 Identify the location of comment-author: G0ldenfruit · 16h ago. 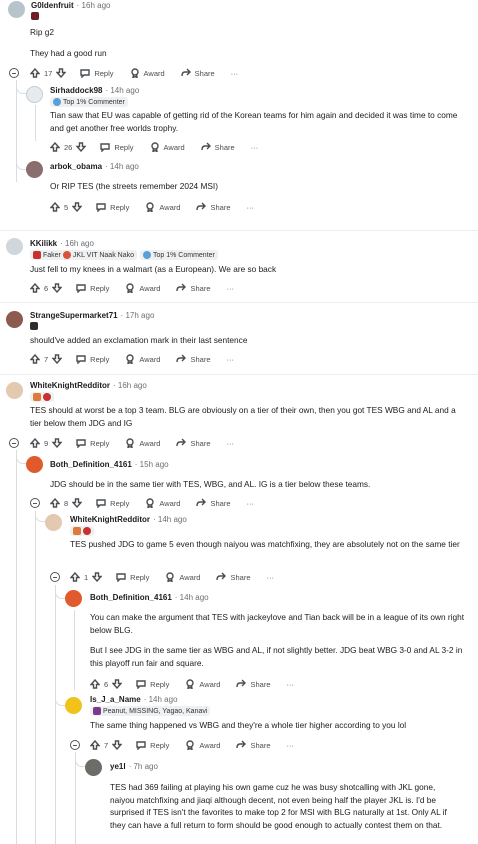
(70, 5).